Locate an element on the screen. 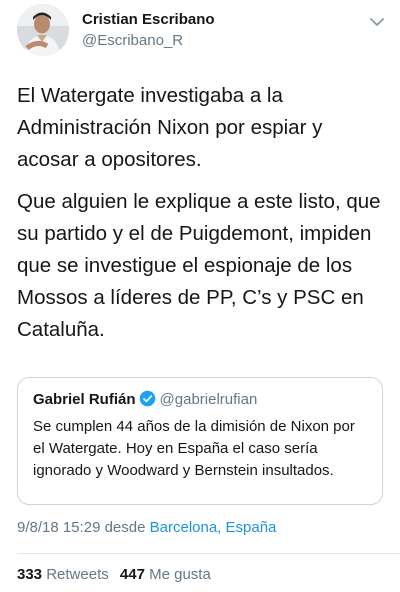  tweet-timestamp: 9/8/18 15:29 is located at coordinates (58, 527).